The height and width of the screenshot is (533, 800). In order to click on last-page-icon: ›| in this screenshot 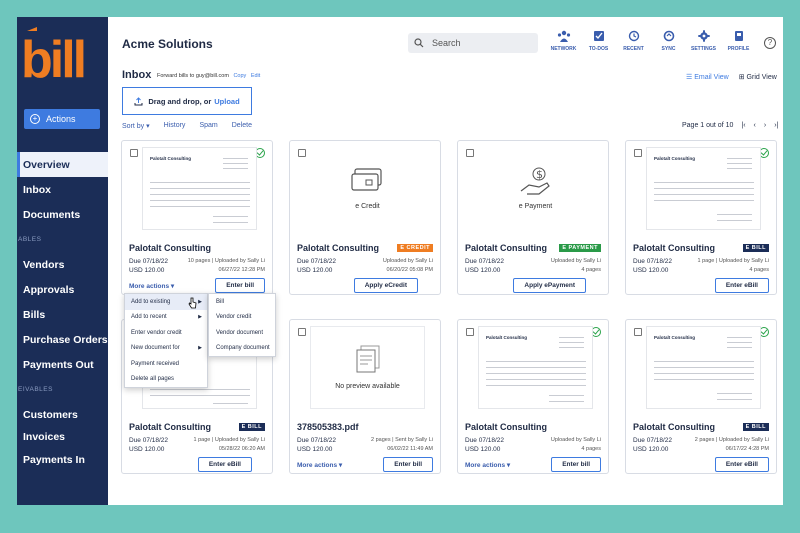, I will do `click(776, 125)`.